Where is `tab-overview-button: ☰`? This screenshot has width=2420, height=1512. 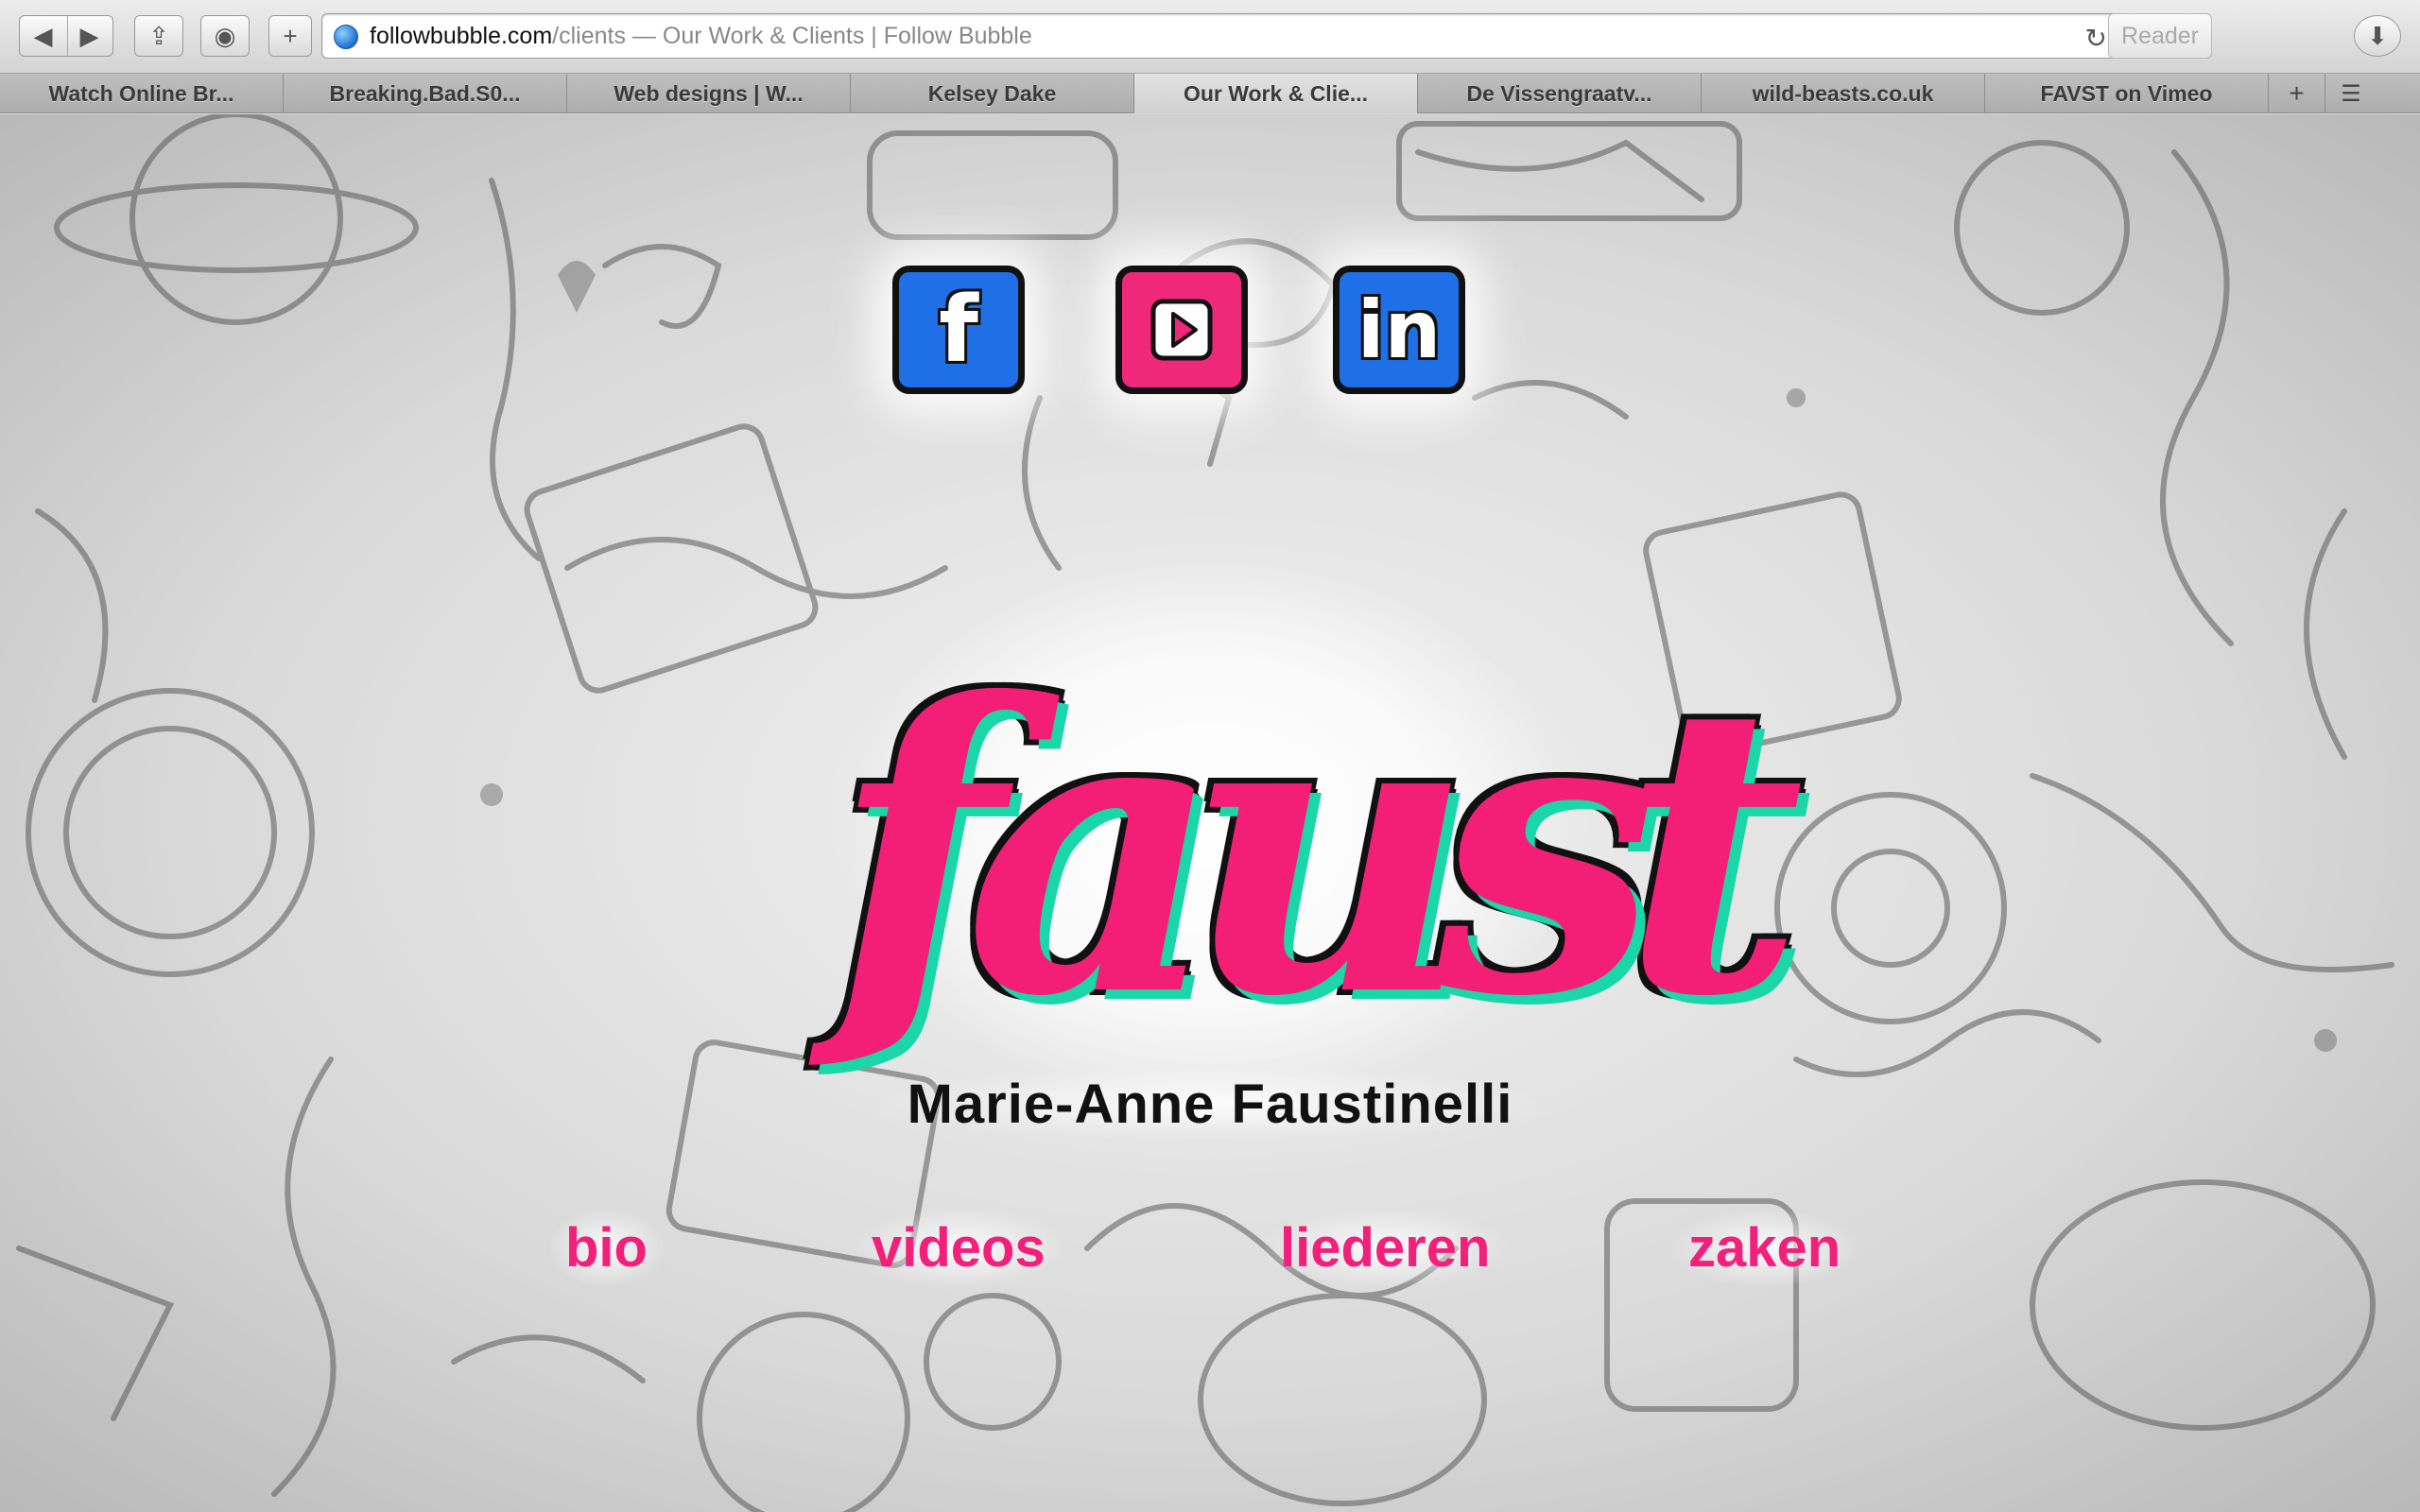 tab-overview-button: ☰ is located at coordinates (2351, 93).